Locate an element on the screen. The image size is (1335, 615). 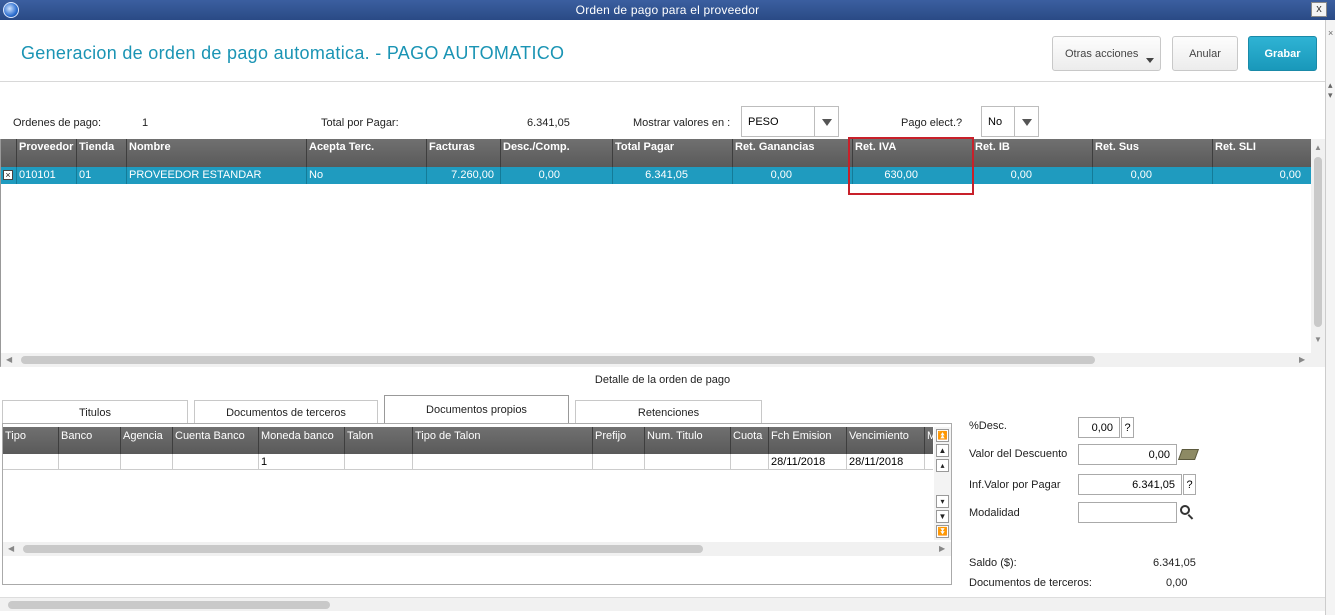
mostrar-select: PESO is located at coordinates (790, 121).